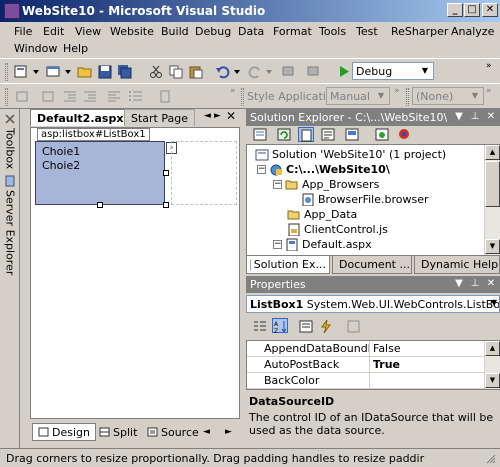 This screenshot has height=467, width=500. I want to click on toolbar-overflow-icon: », so click(491, 93).